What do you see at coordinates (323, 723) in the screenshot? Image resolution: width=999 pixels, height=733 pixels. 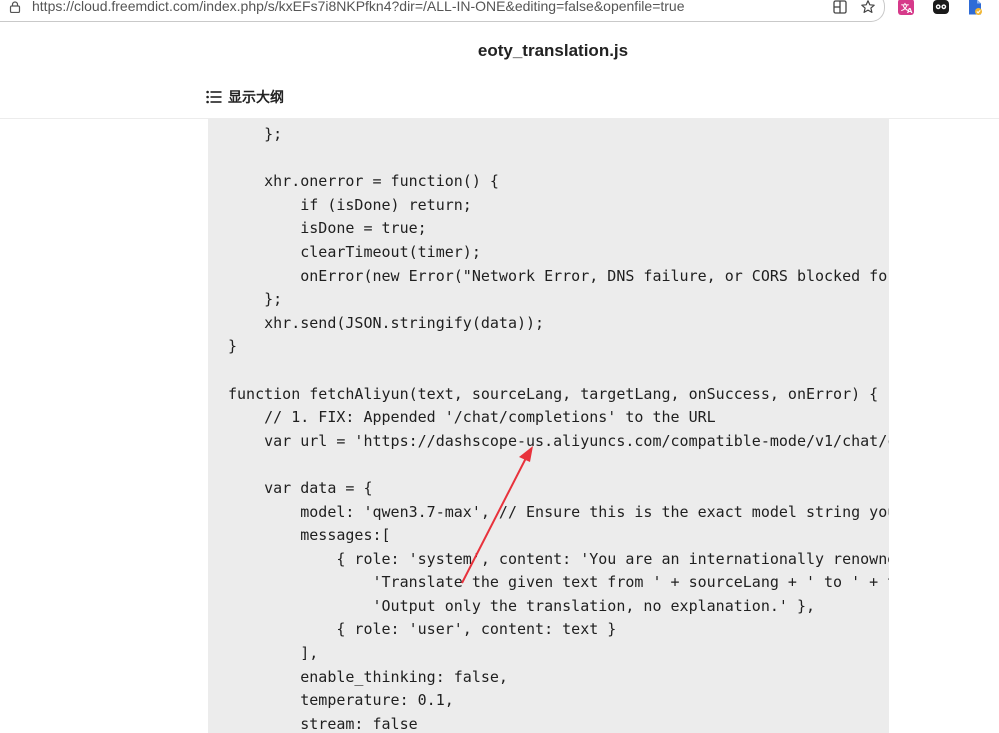 I see `code-line: stream: false` at bounding box center [323, 723].